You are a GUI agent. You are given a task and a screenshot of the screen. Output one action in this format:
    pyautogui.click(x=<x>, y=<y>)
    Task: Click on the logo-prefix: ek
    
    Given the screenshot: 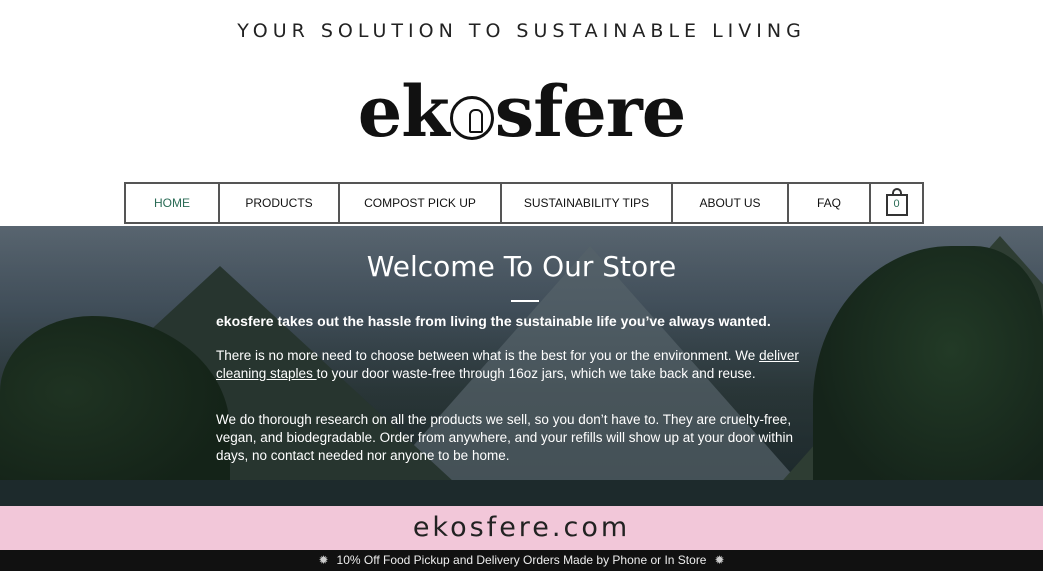 What is the action you would take?
    pyautogui.click(x=403, y=111)
    